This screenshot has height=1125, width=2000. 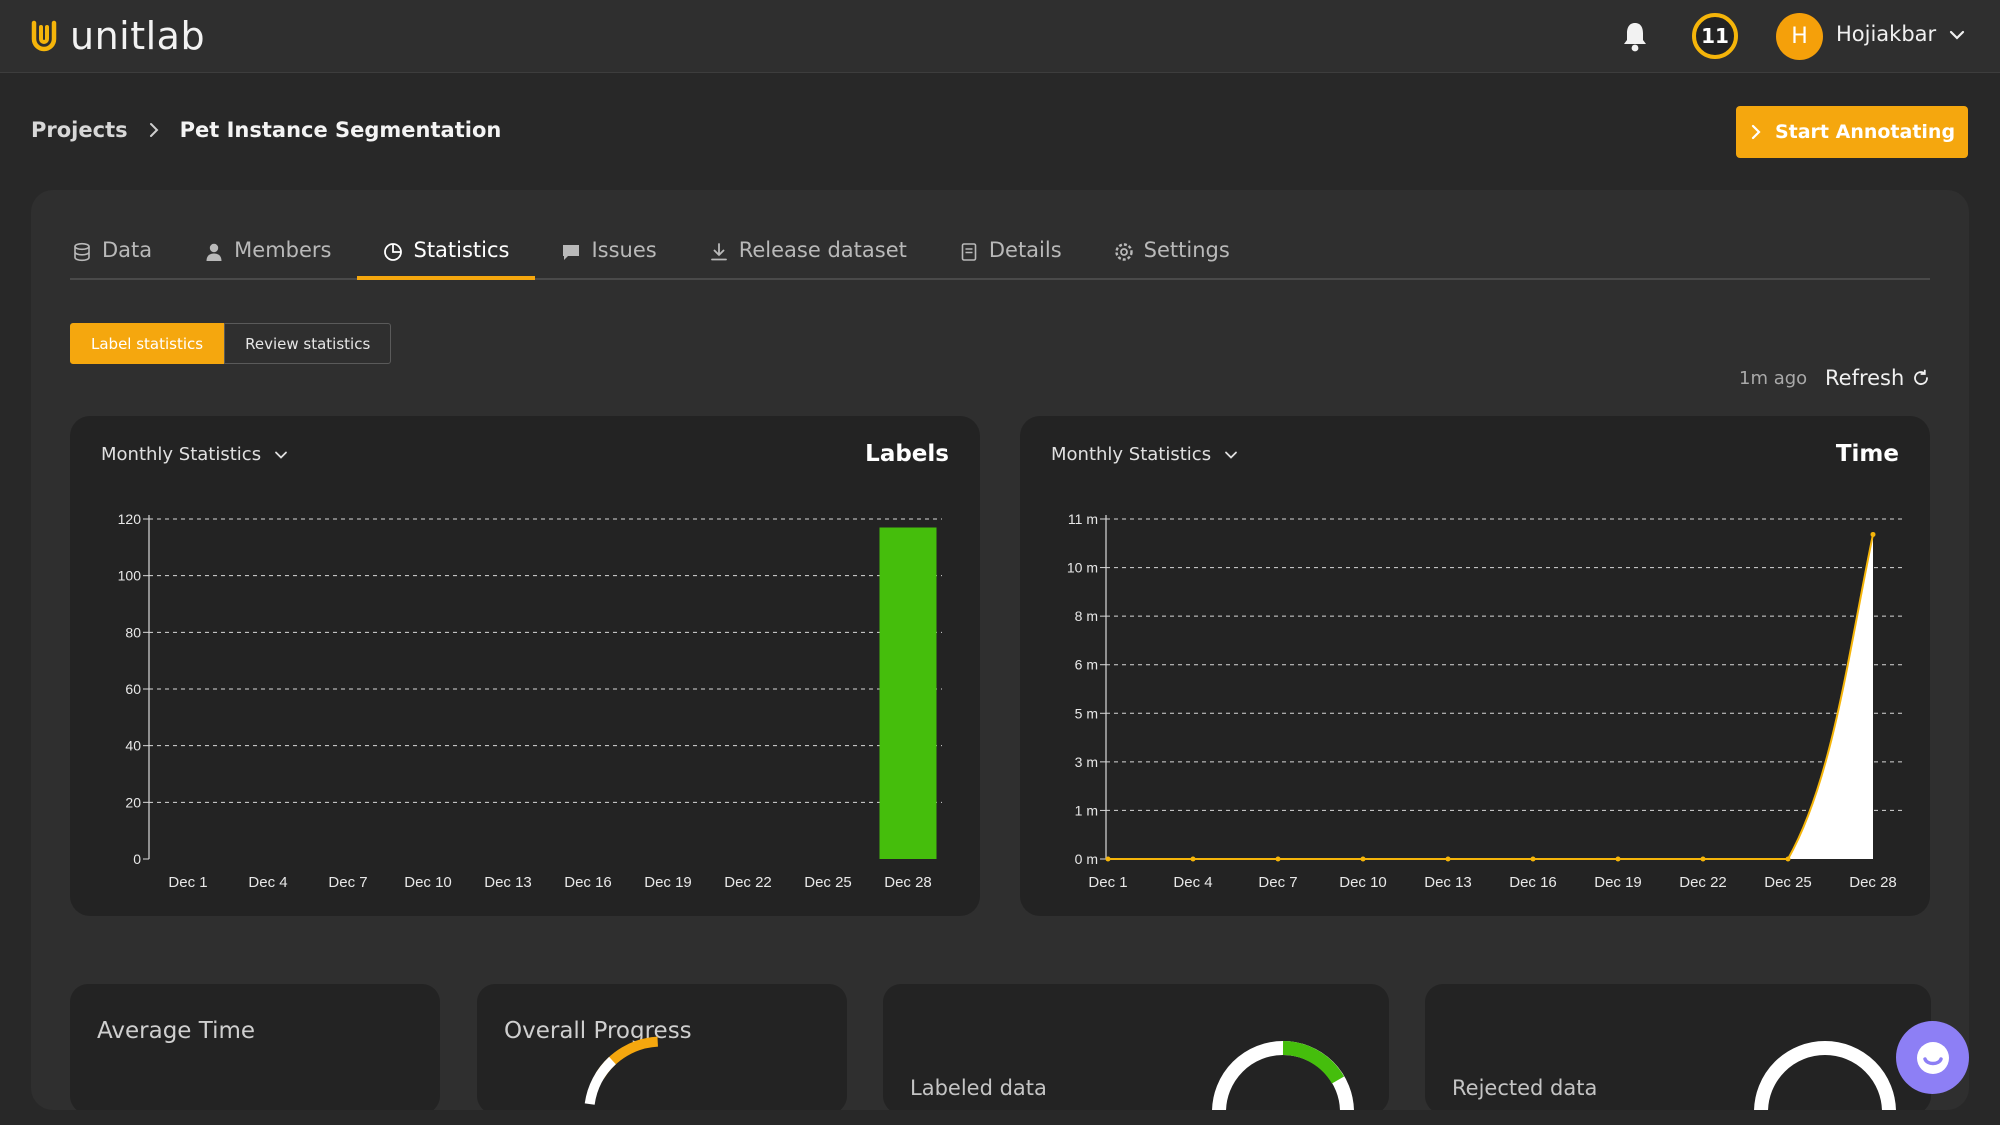 I want to click on support-chat-button, so click(x=1932, y=1057).